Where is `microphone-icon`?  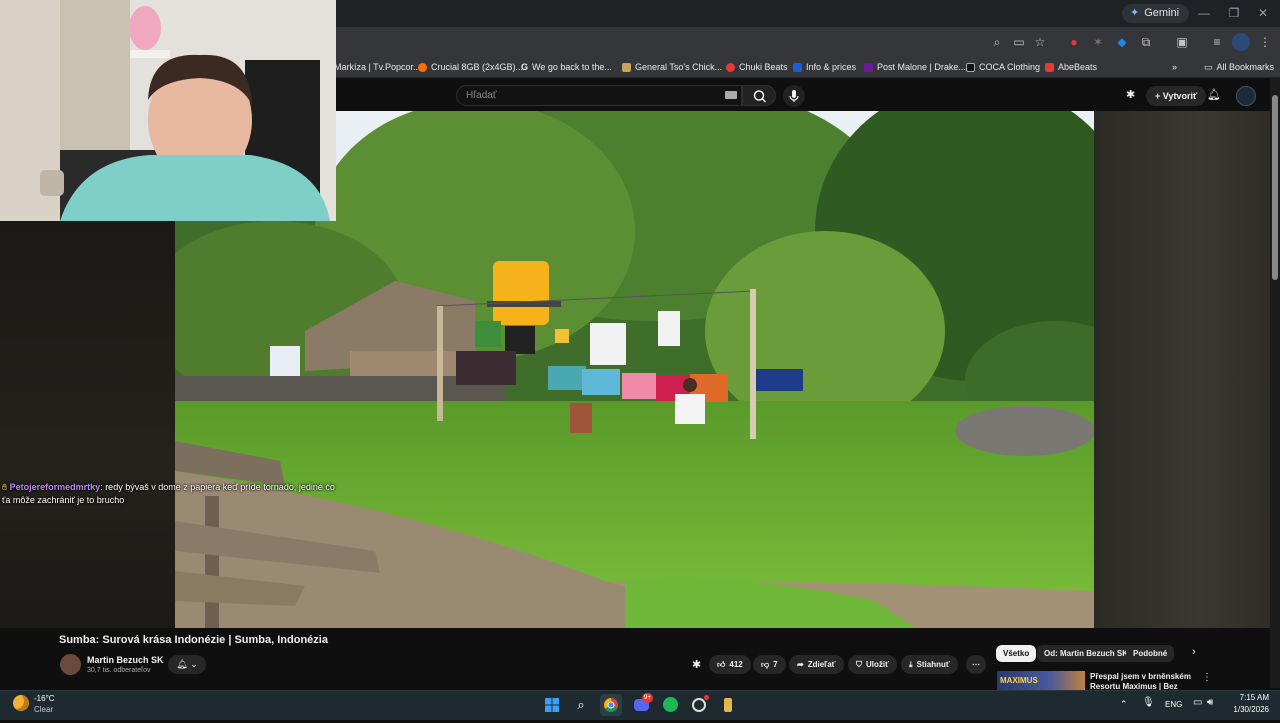 microphone-icon is located at coordinates (794, 96).